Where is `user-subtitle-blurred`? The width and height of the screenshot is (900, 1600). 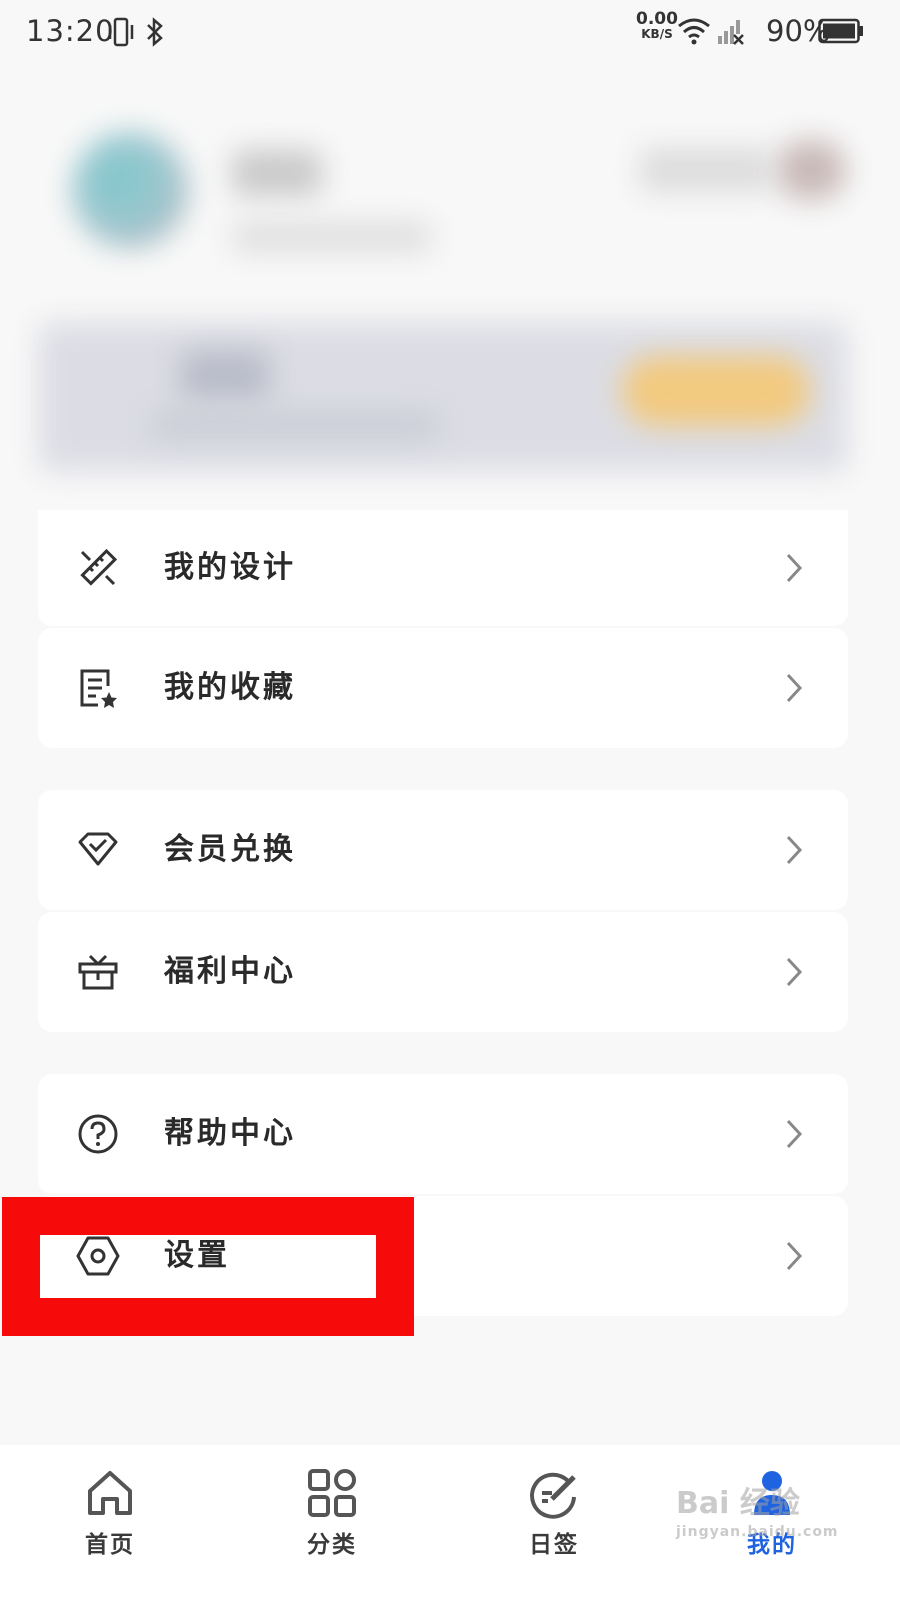
user-subtitle-blurred is located at coordinates (332, 237).